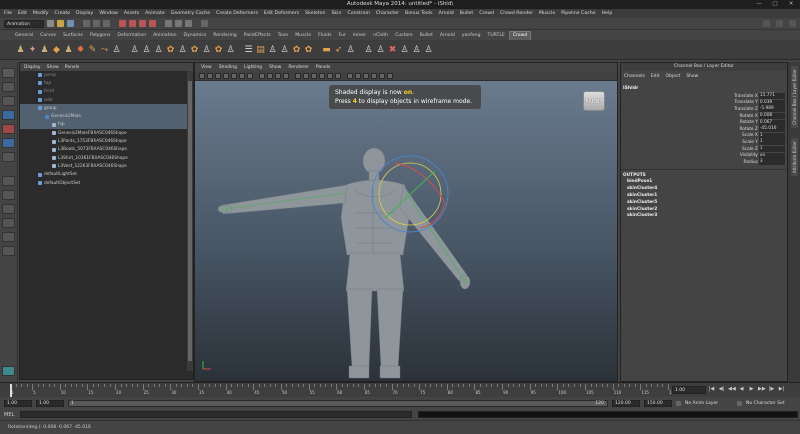  Describe the element at coordinates (142, 23) in the screenshot. I see `snap-point-icon` at that location.